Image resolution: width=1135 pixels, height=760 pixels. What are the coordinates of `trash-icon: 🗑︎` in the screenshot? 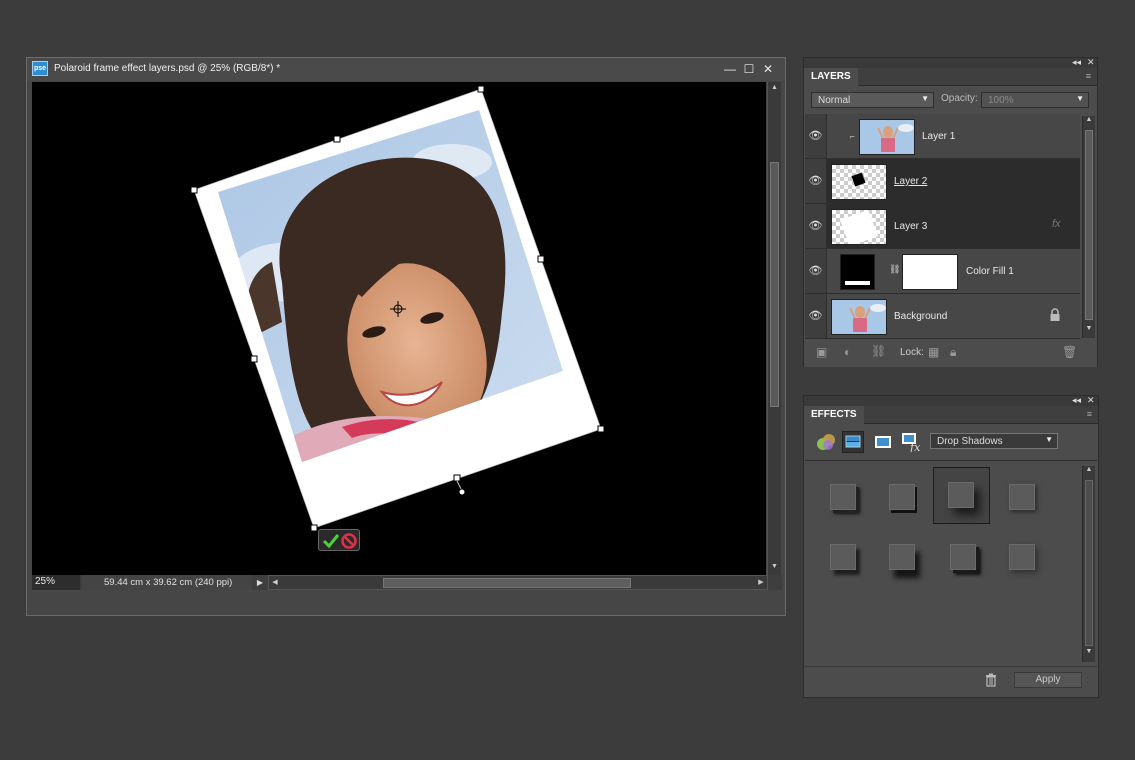 It's located at (1069, 352).